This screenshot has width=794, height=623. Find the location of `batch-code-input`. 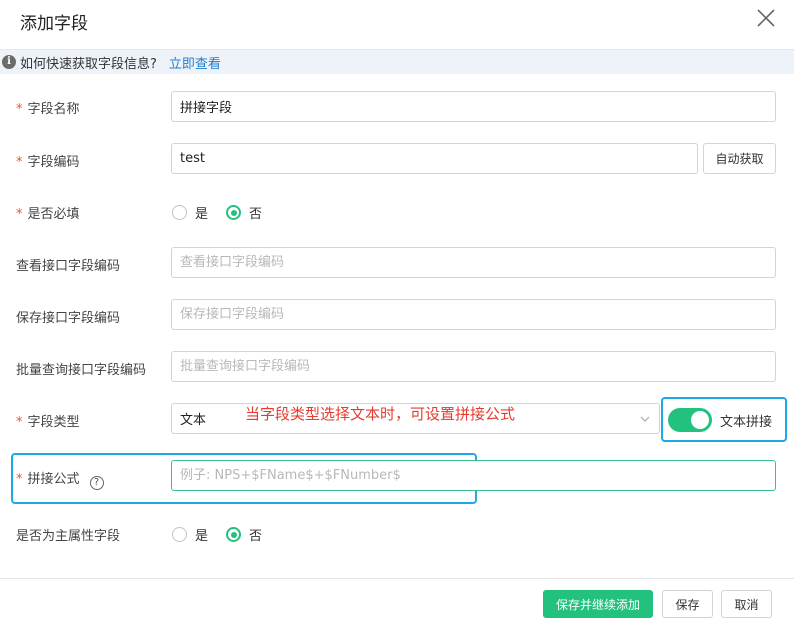

batch-code-input is located at coordinates (473, 366).